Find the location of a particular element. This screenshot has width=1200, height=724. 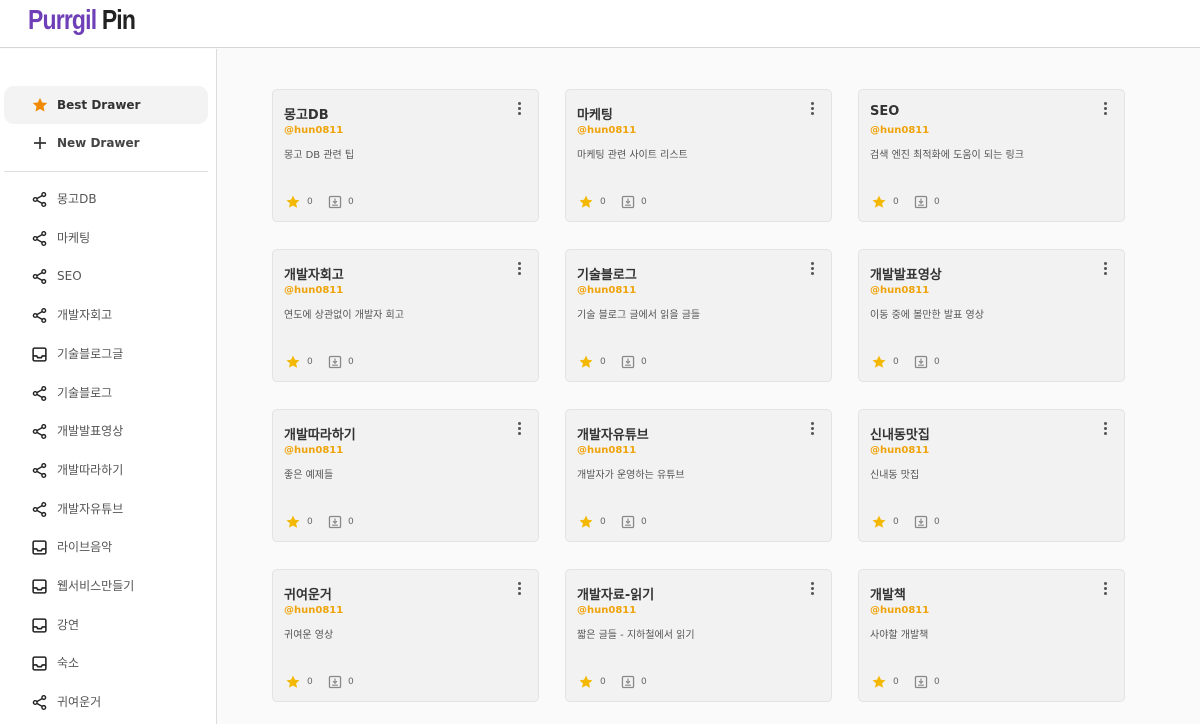

drawer-card: 기술블로그 @hun0811 기술 블로그 글에서 읽을 글들 0 0 is located at coordinates (698, 315).